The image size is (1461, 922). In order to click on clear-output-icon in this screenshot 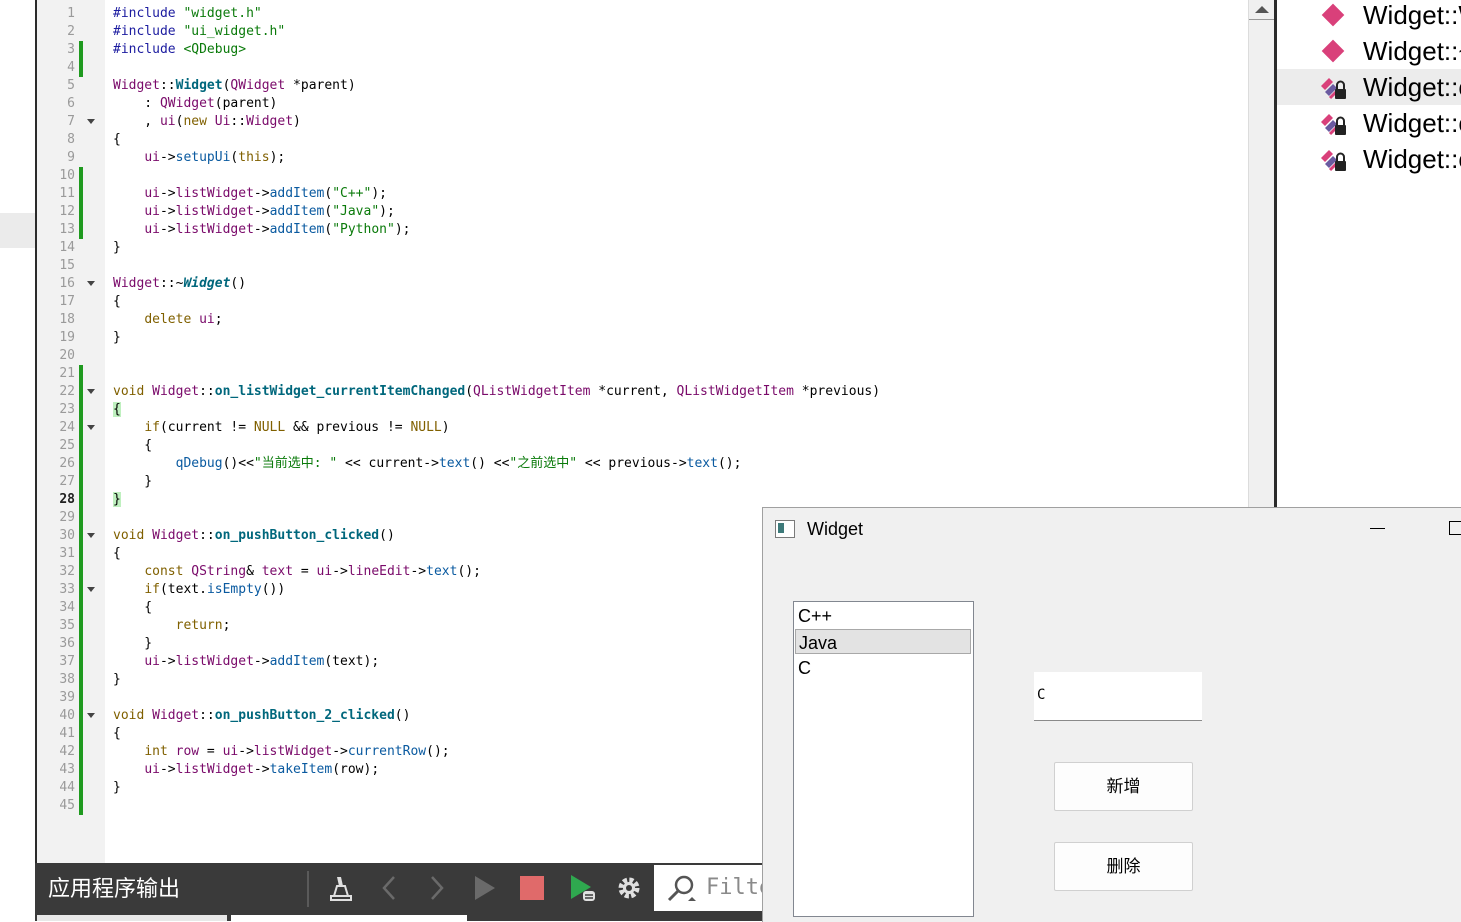, I will do `click(340, 888)`.